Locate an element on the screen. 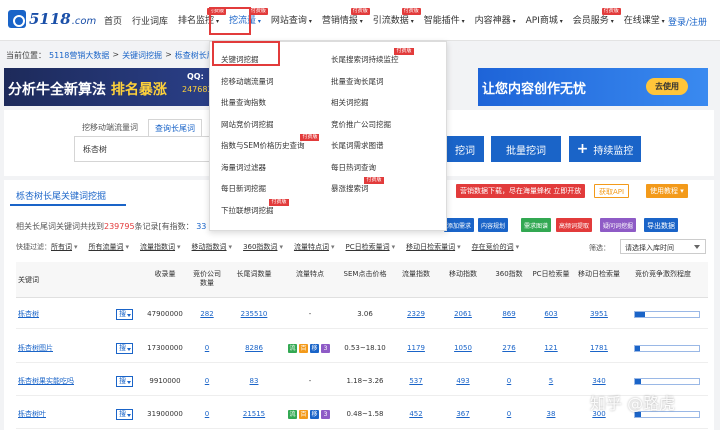 This screenshot has width=720, height=430. column-header: 流量特点 is located at coordinates (310, 274).